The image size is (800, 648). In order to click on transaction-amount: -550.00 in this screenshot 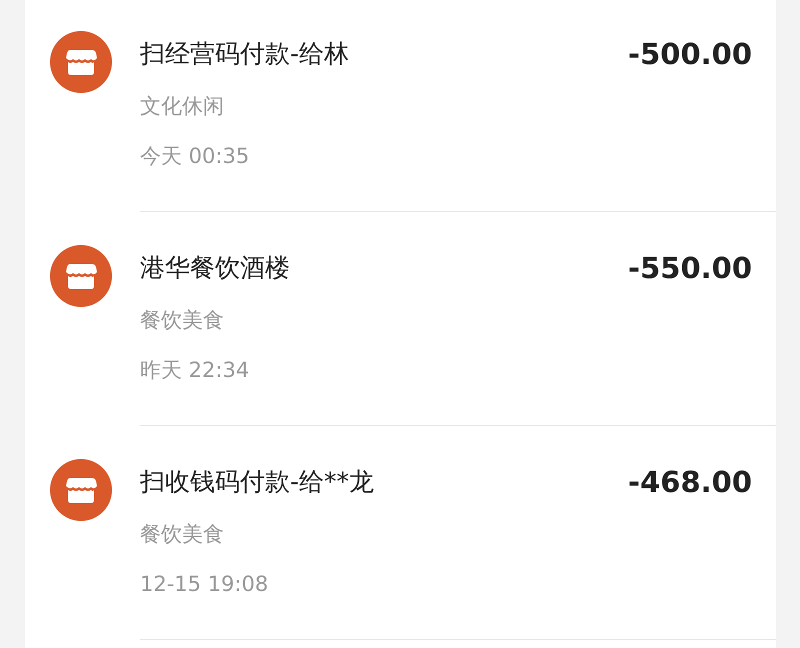, I will do `click(690, 268)`.